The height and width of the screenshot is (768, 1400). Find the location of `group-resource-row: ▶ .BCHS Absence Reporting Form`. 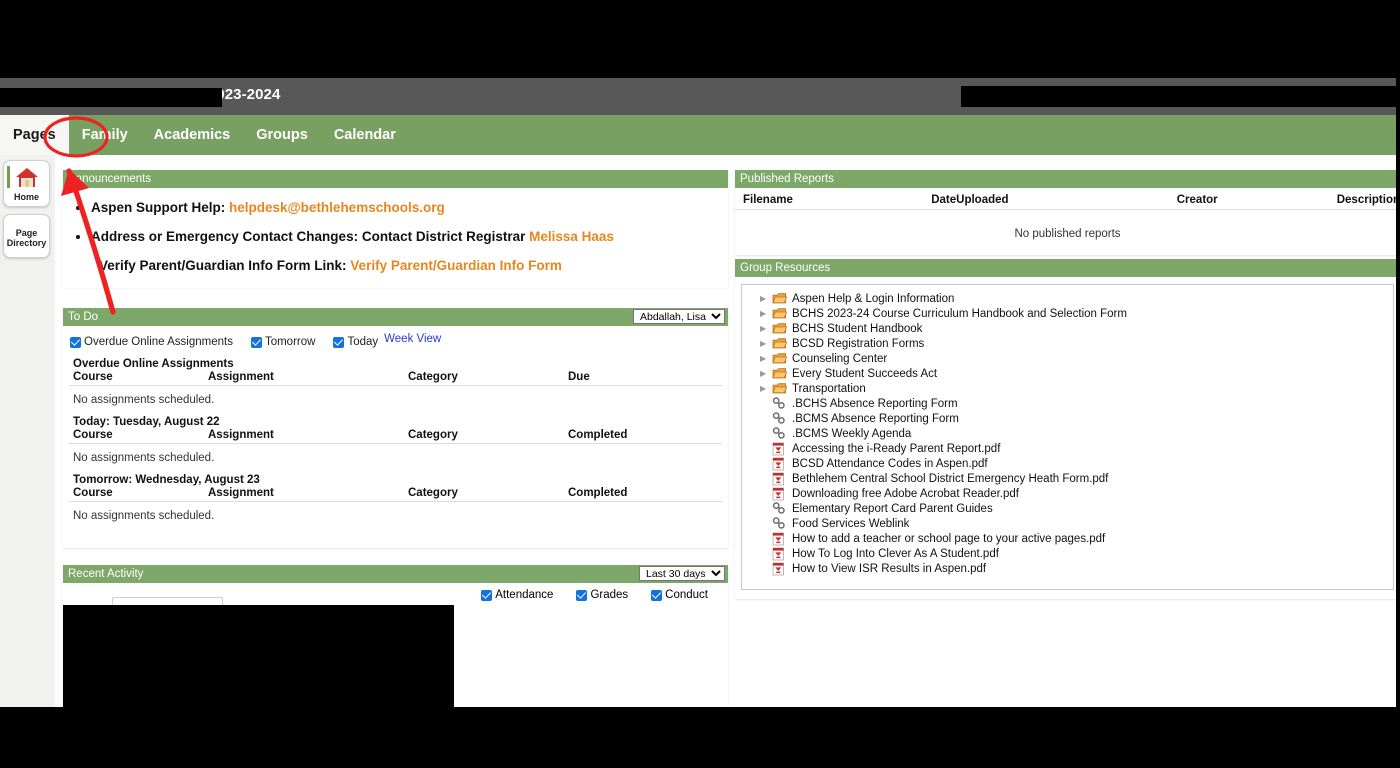

group-resource-row: ▶ .BCHS Absence Reporting Form is located at coordinates (1067, 403).